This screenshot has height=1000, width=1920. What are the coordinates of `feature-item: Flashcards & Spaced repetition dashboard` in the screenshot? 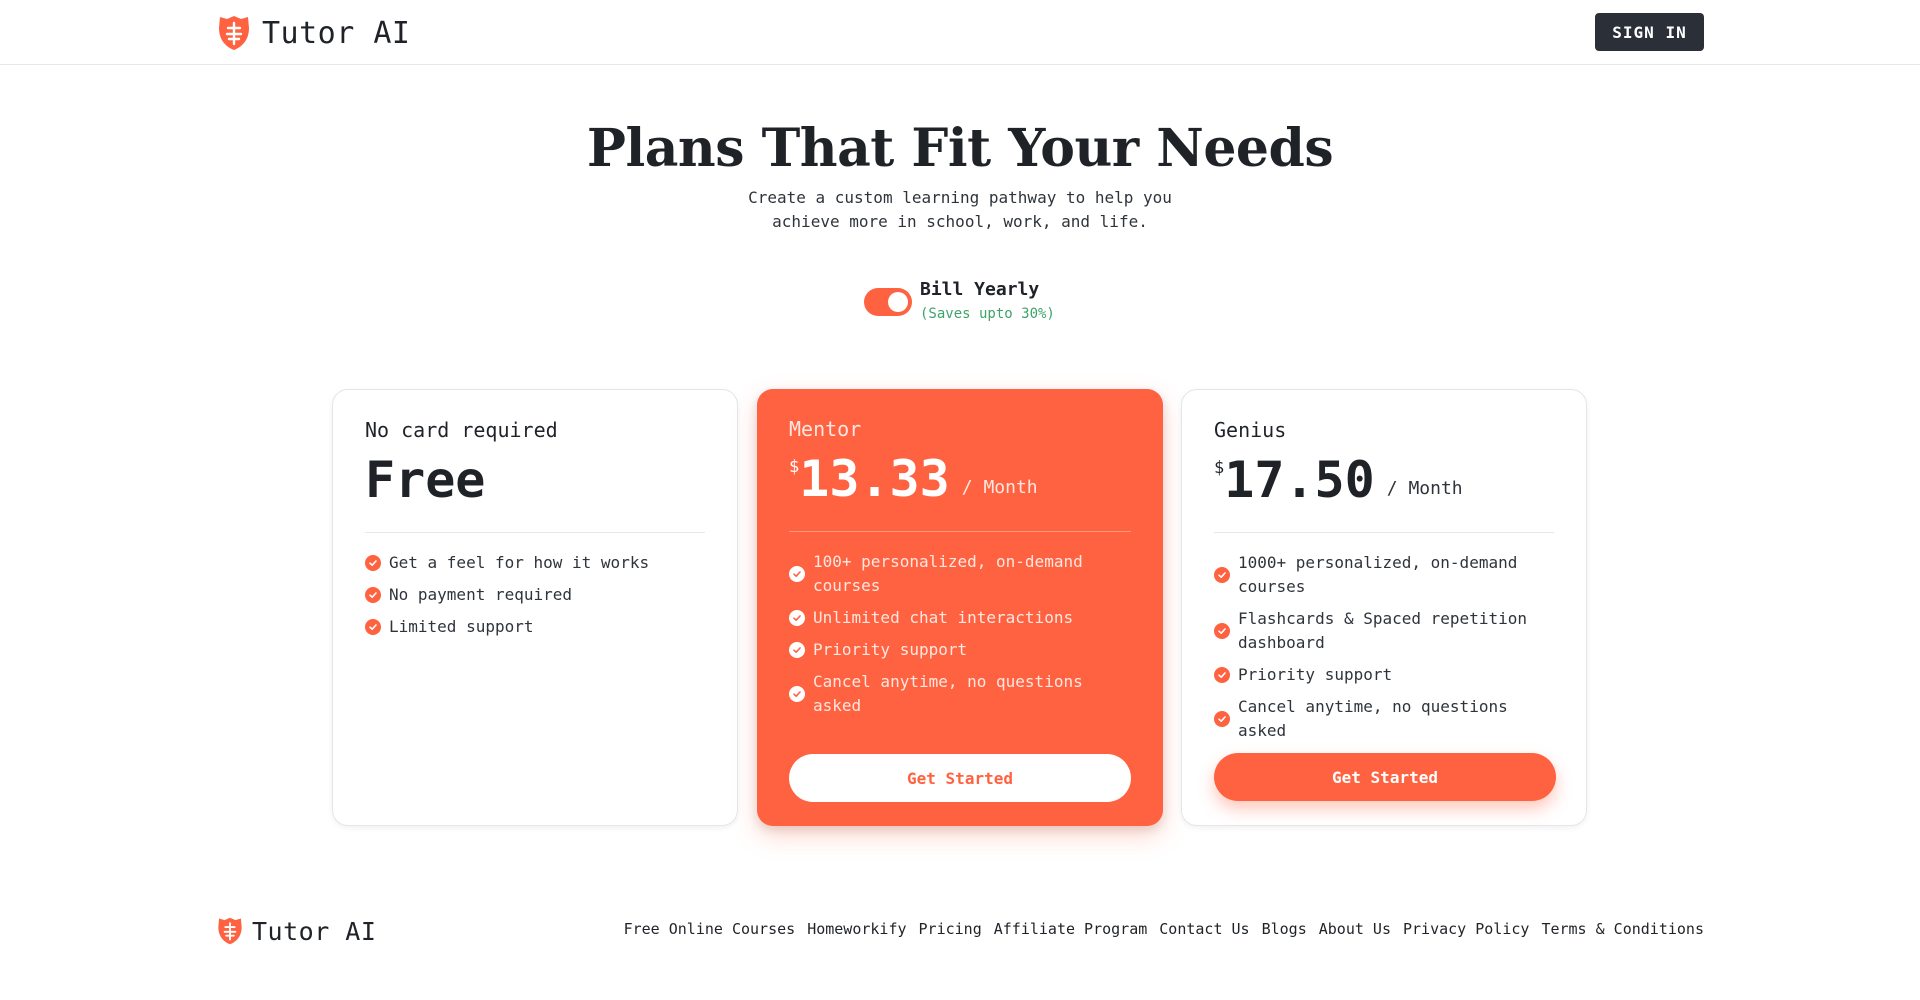 It's located at (1384, 631).